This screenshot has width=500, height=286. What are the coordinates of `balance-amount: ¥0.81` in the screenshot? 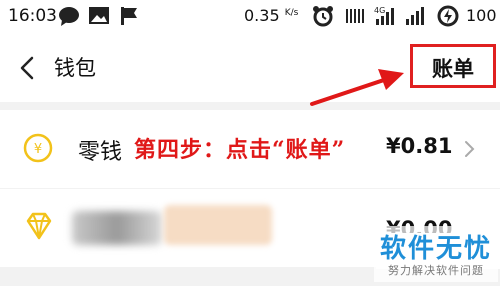 It's located at (419, 146).